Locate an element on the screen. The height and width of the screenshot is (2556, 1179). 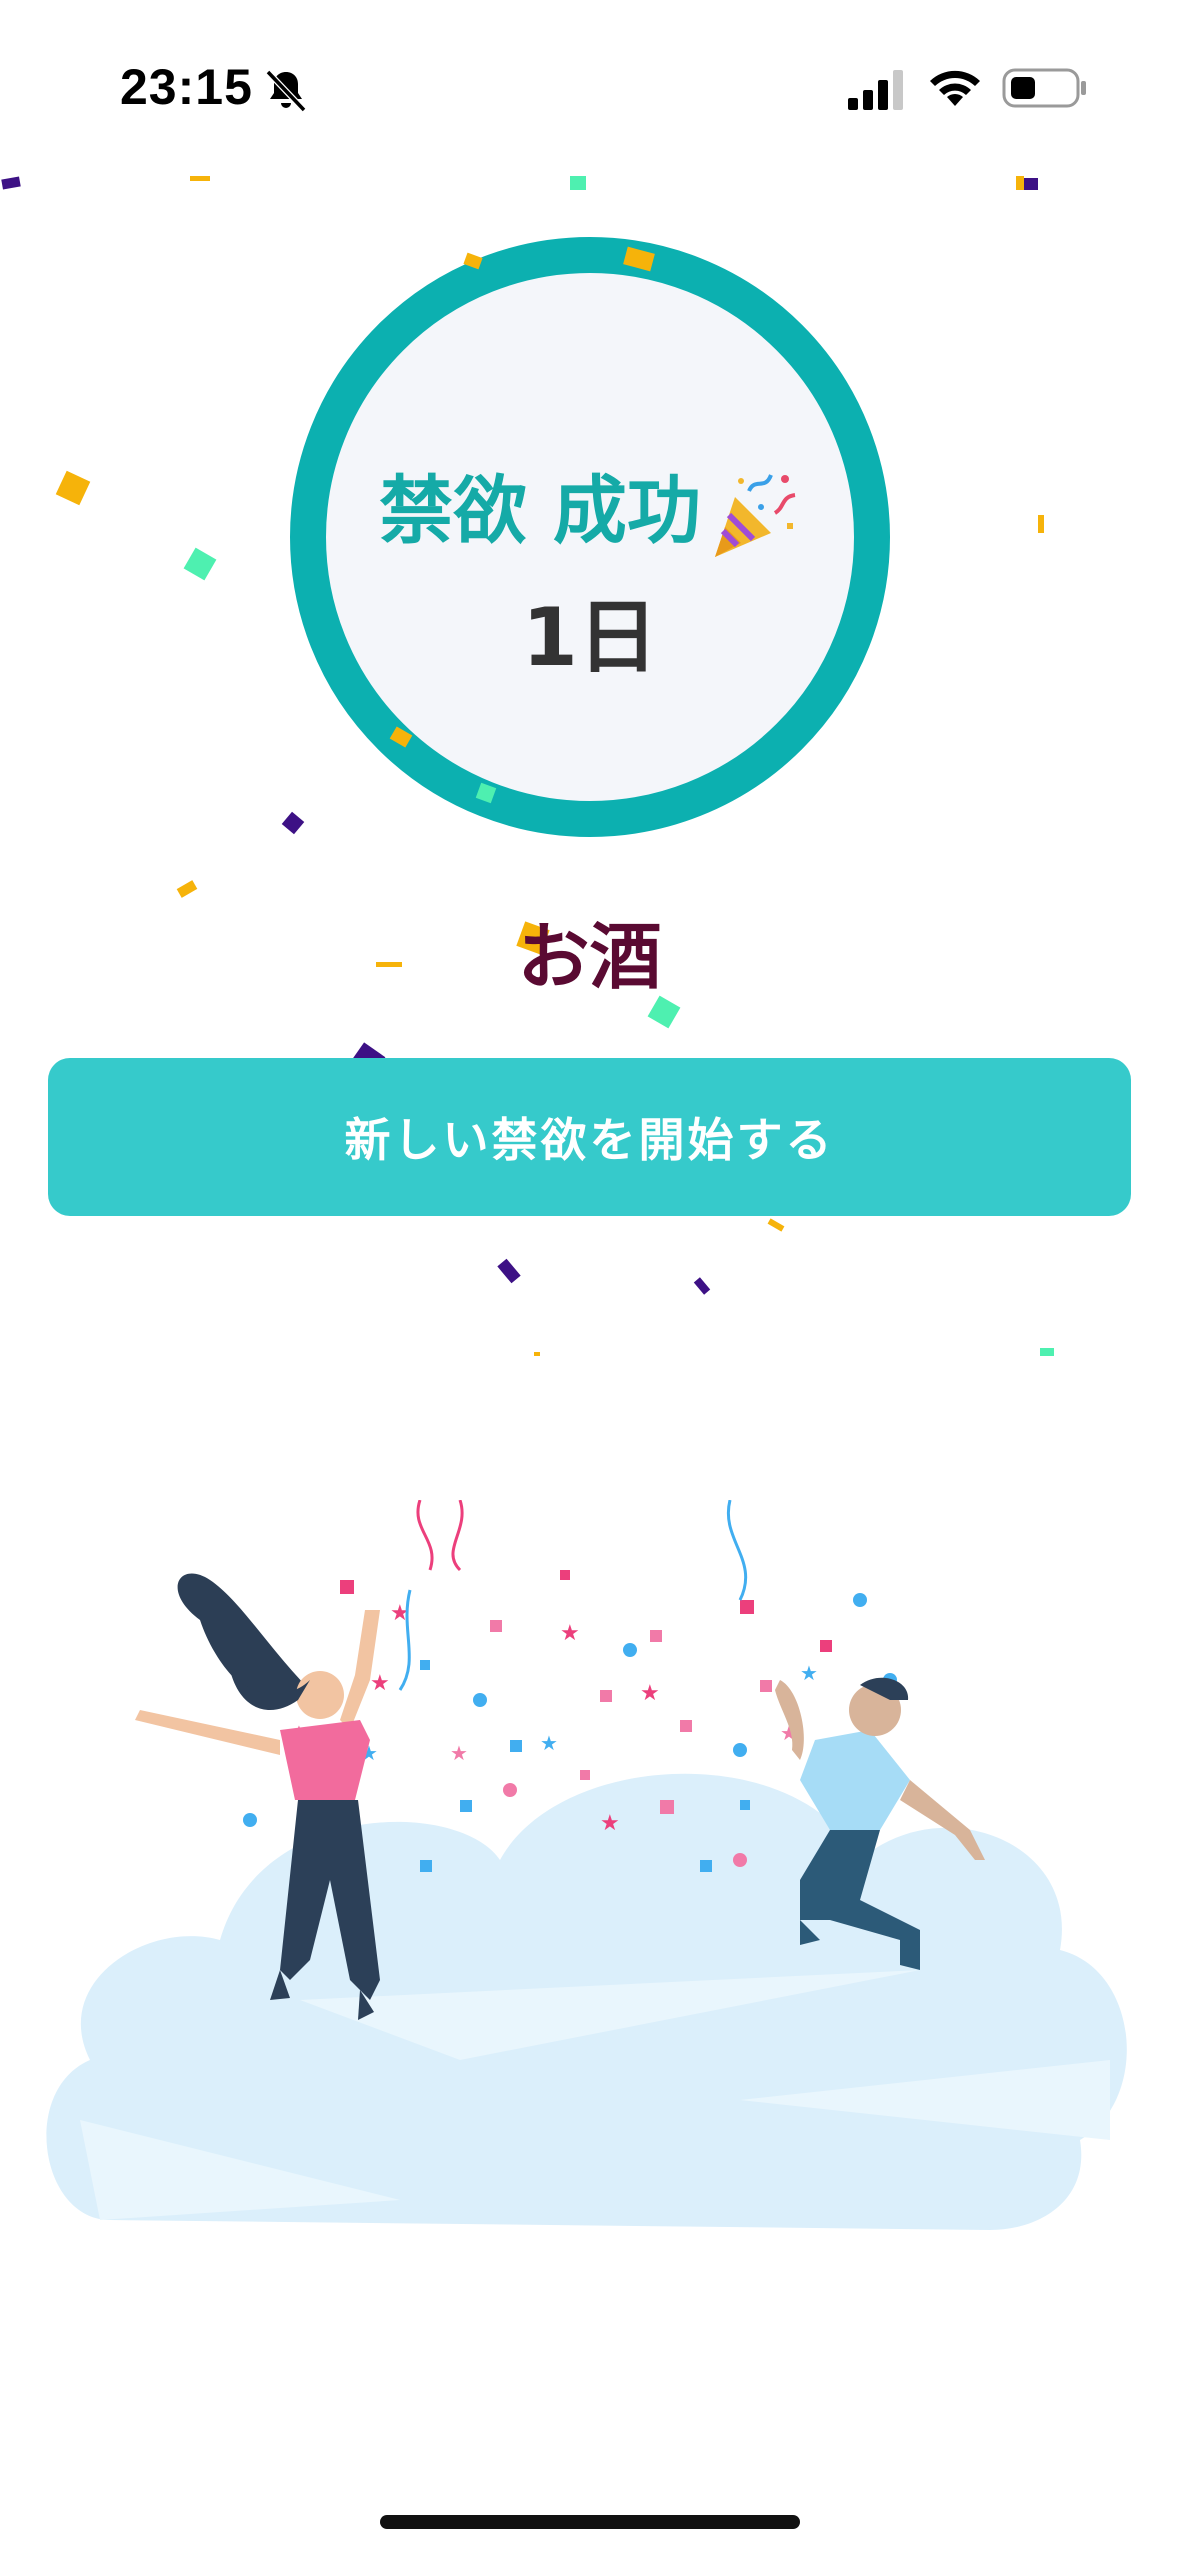
battery-icon is located at coordinates (1044, 88).